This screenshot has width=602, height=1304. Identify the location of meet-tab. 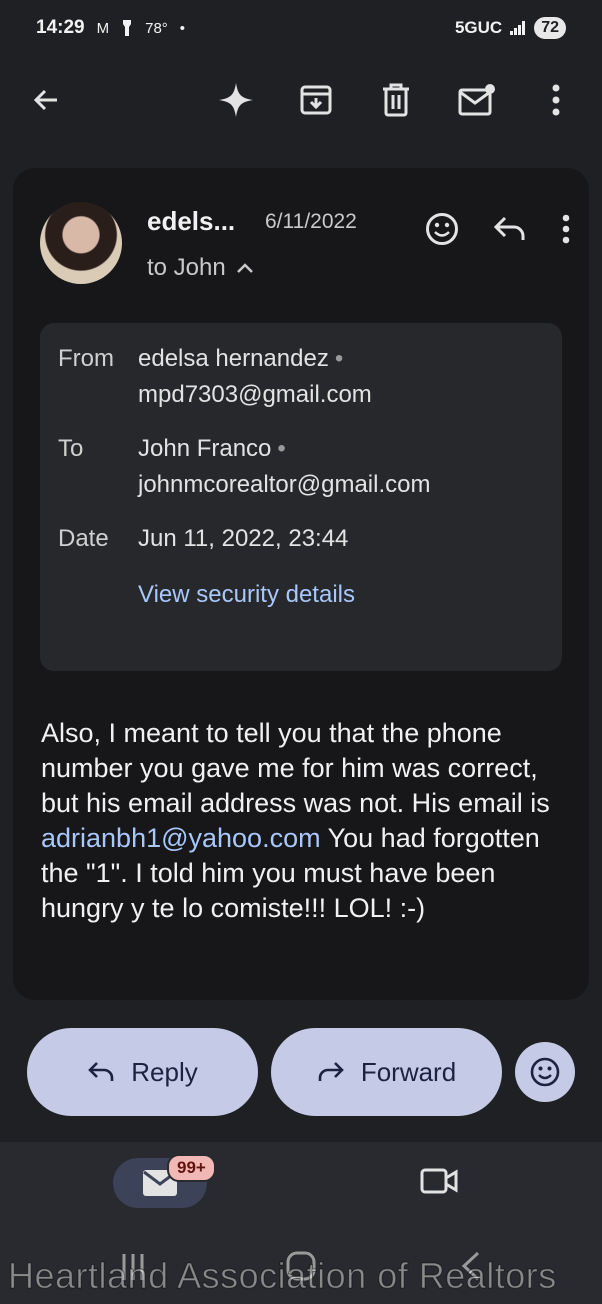
(439, 1183).